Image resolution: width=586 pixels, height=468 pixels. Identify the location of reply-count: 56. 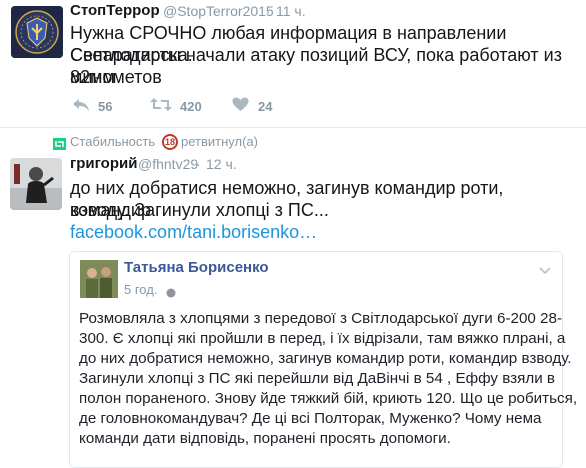
(105, 106).